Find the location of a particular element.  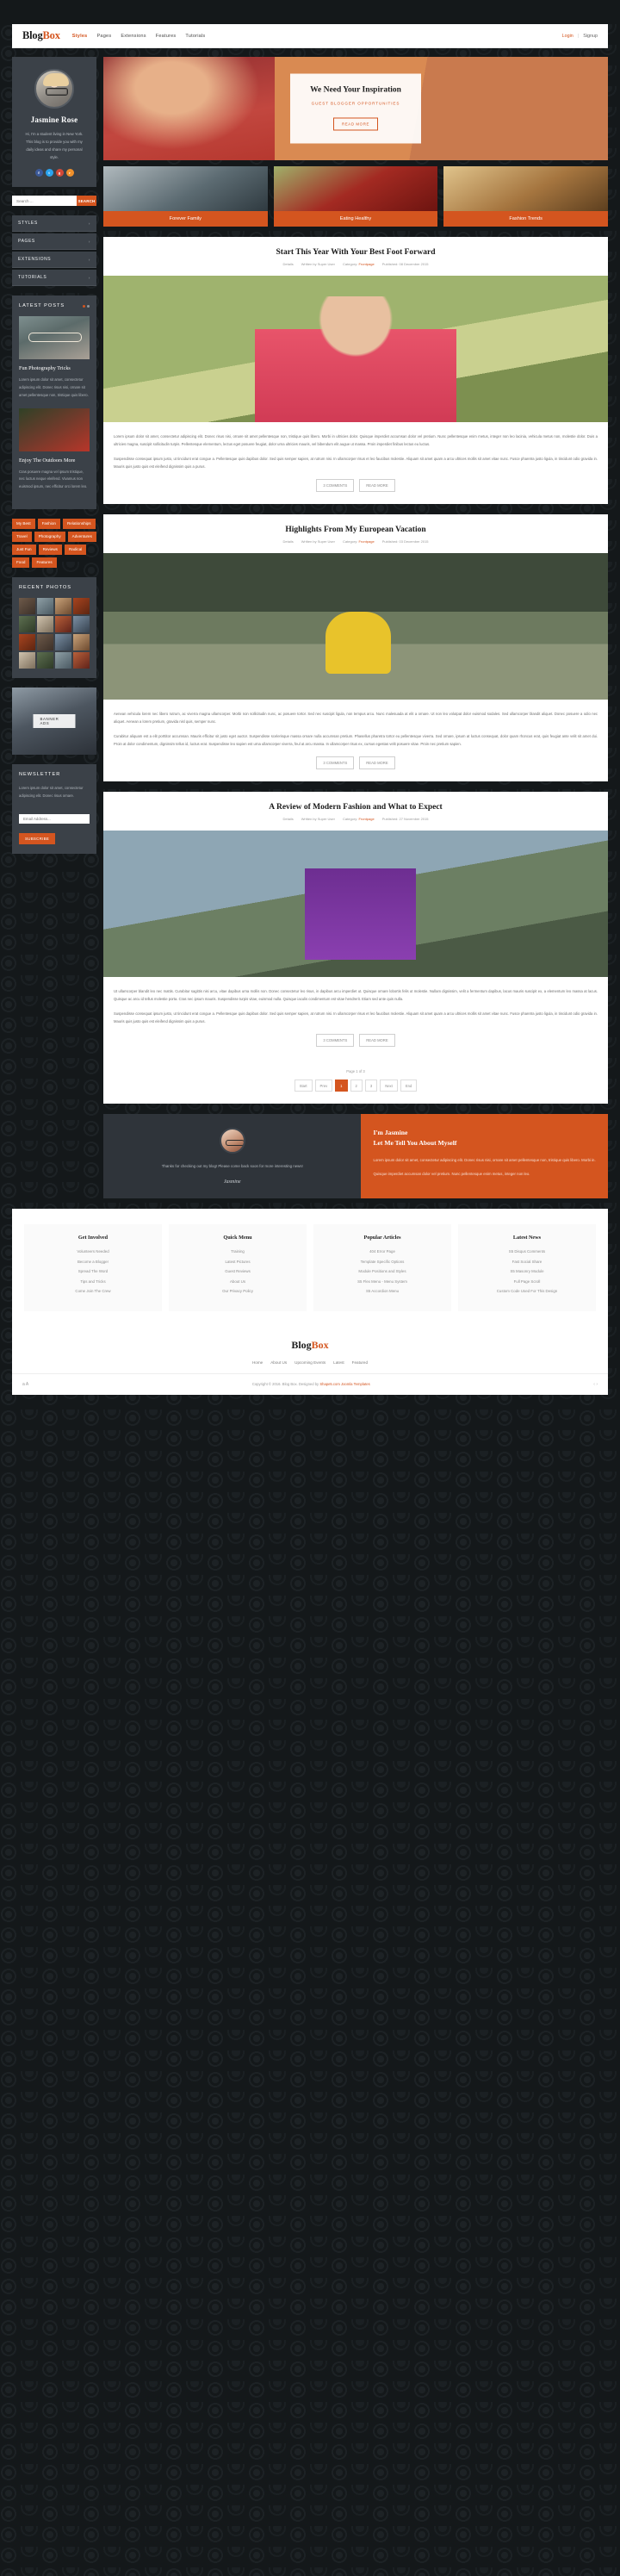

nav-item-extensions: Extensions is located at coordinates (133, 37).